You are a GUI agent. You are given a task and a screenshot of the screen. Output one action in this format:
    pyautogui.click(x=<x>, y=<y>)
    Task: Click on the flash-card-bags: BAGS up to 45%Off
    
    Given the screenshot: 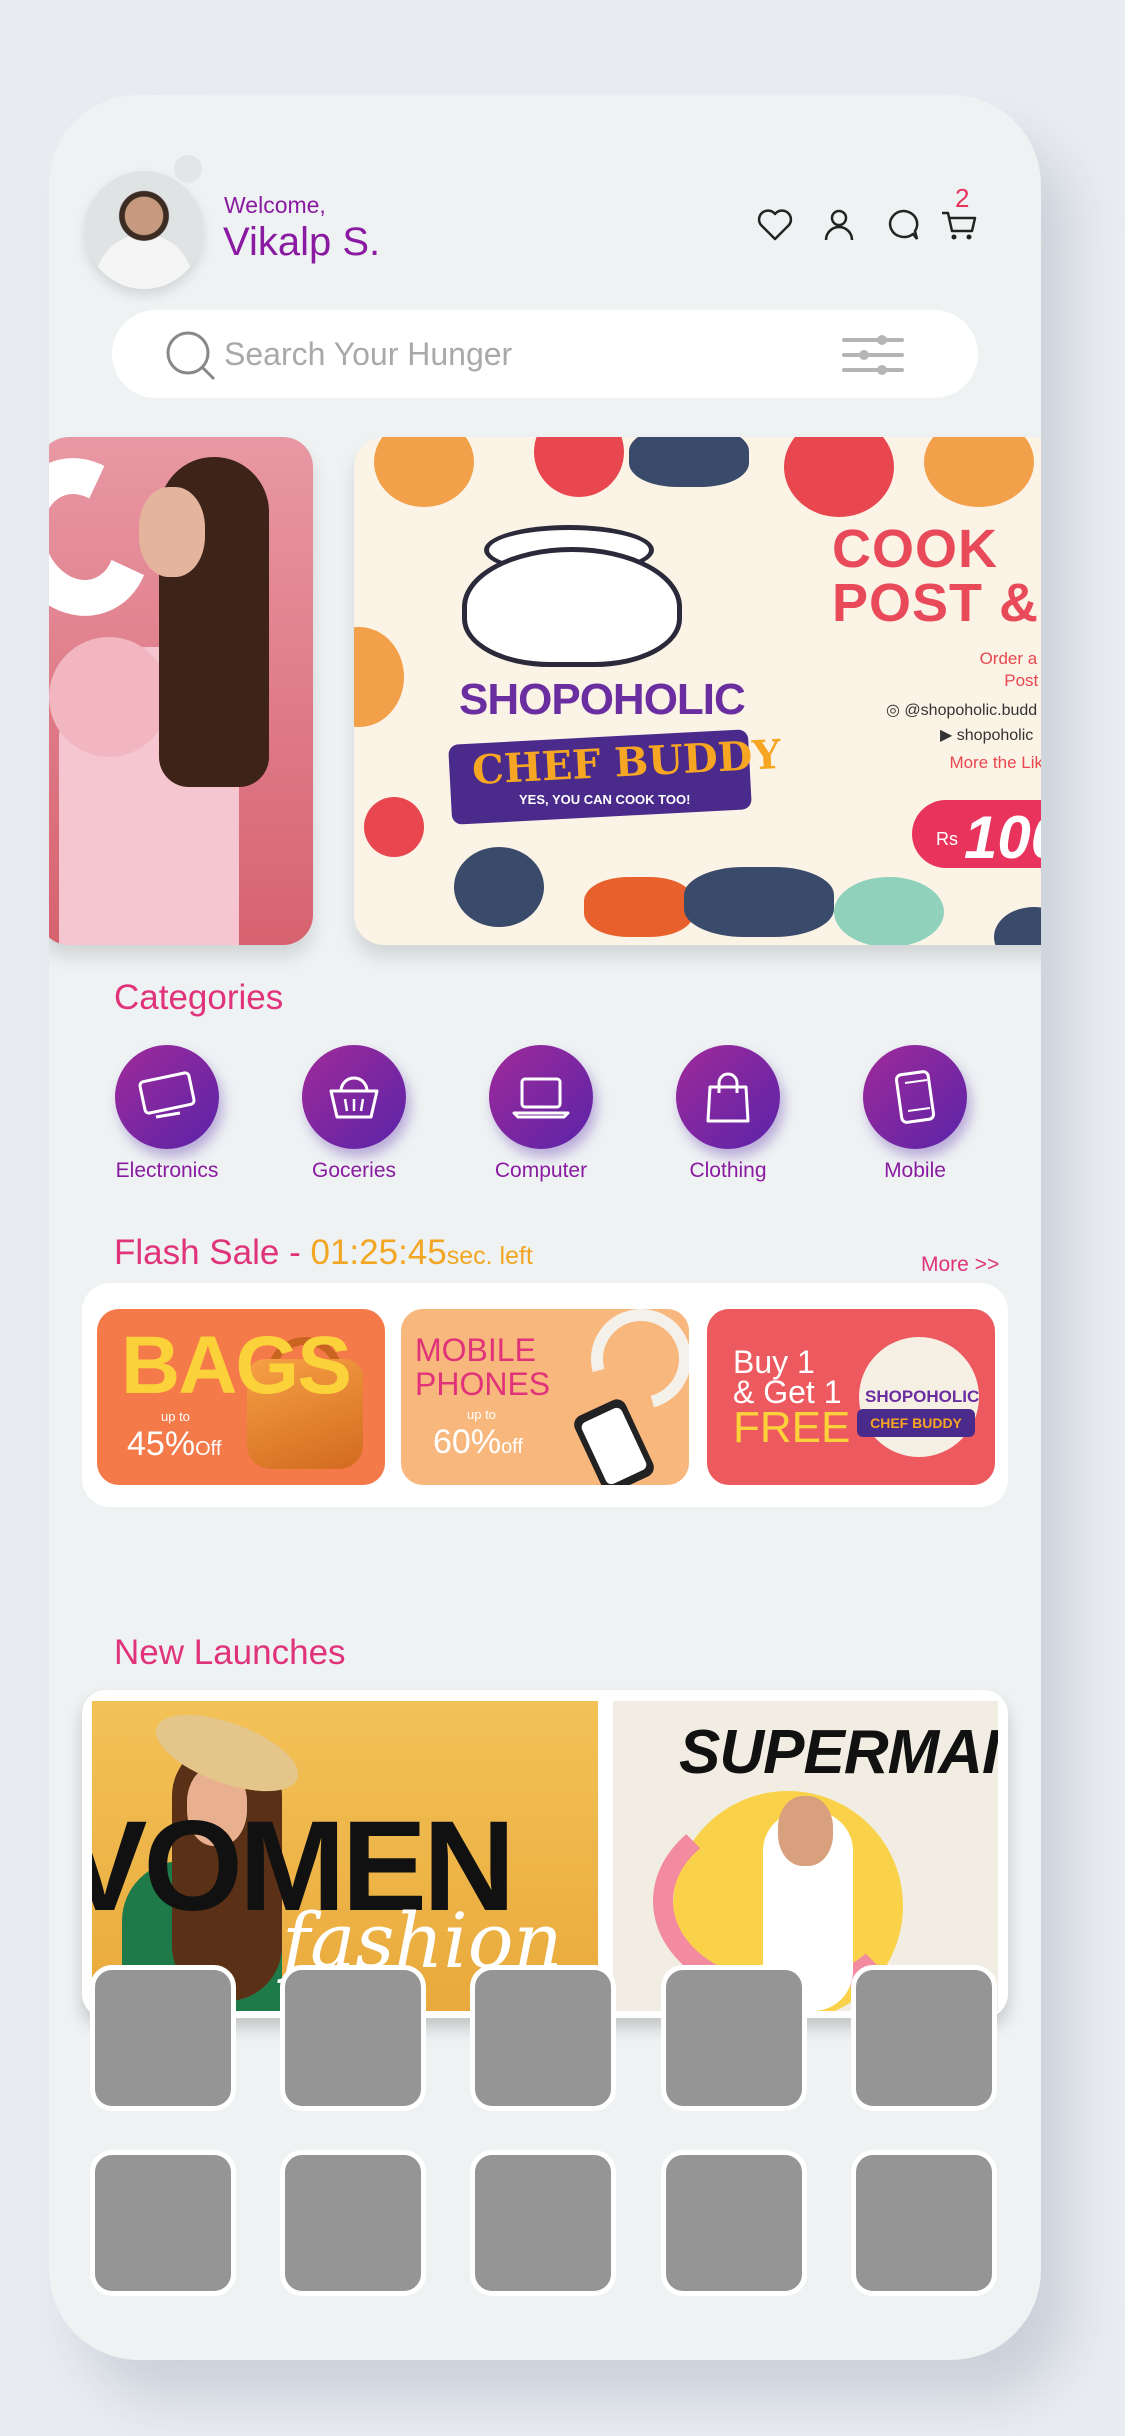 What is the action you would take?
    pyautogui.click(x=241, y=1397)
    